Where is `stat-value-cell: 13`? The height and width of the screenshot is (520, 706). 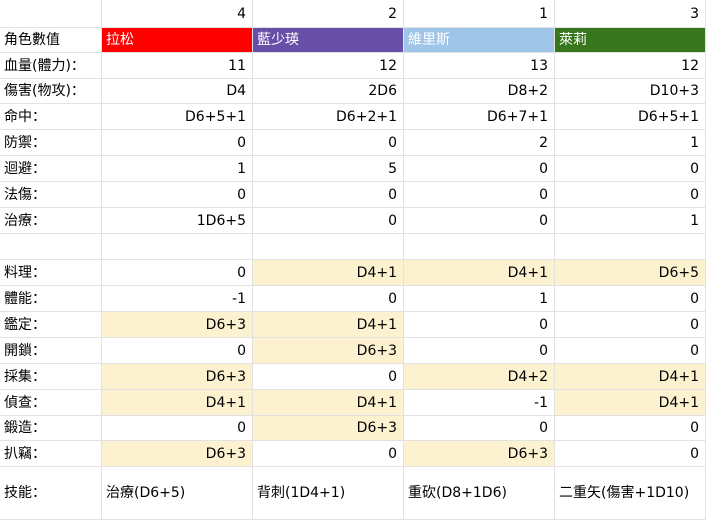 stat-value-cell: 13 is located at coordinates (479, 66).